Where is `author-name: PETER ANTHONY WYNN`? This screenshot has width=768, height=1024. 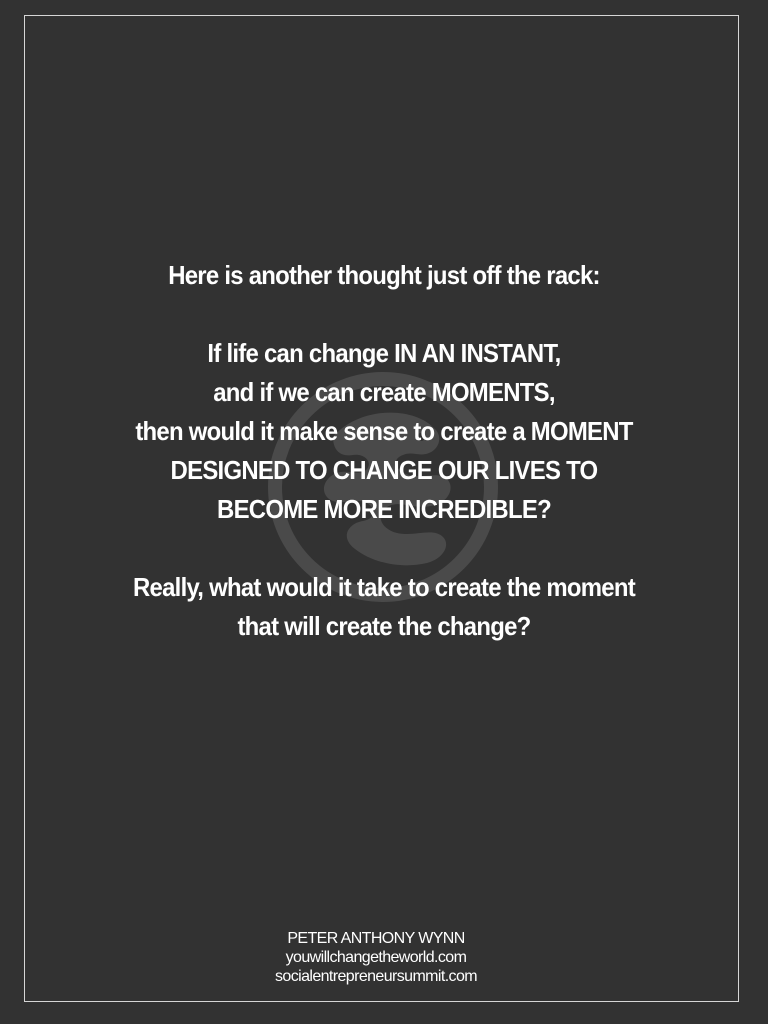 author-name: PETER ANTHONY WYNN is located at coordinates (376, 938).